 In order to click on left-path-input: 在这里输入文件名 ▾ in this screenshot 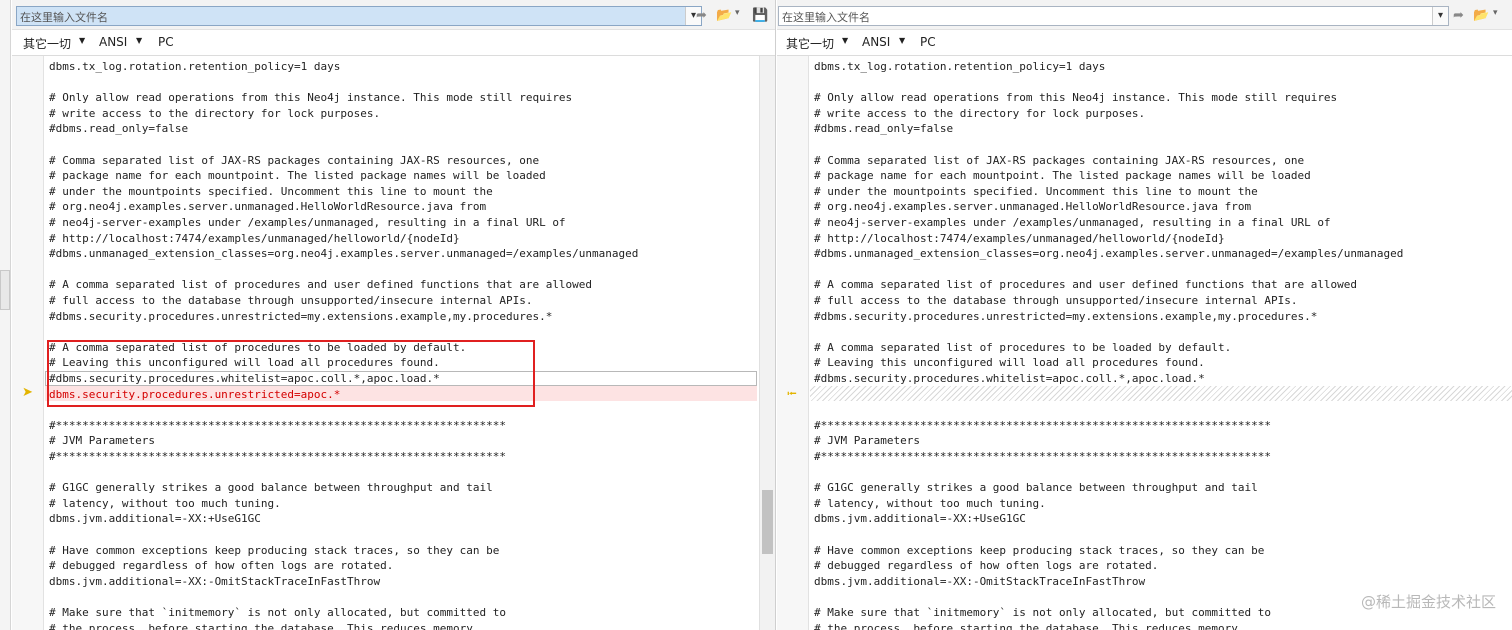, I will do `click(359, 16)`.